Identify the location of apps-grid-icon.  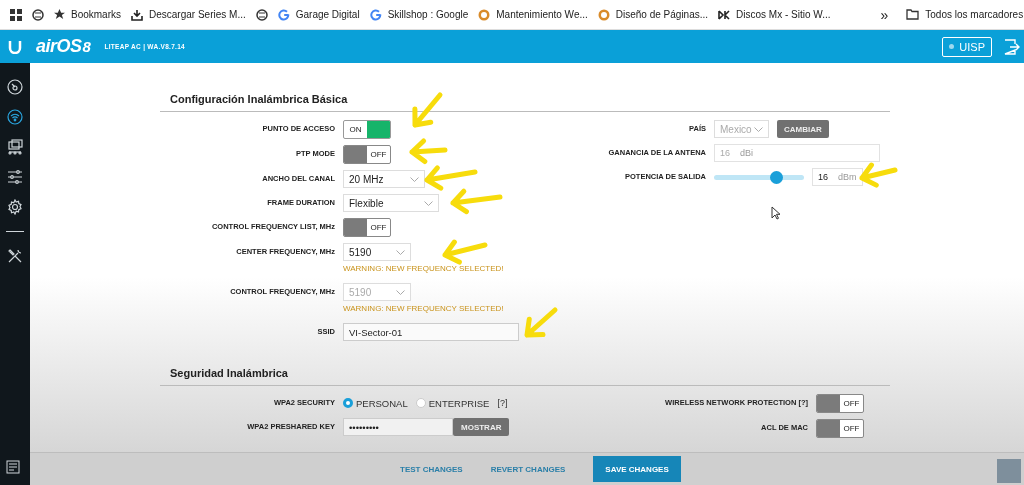
(16, 14).